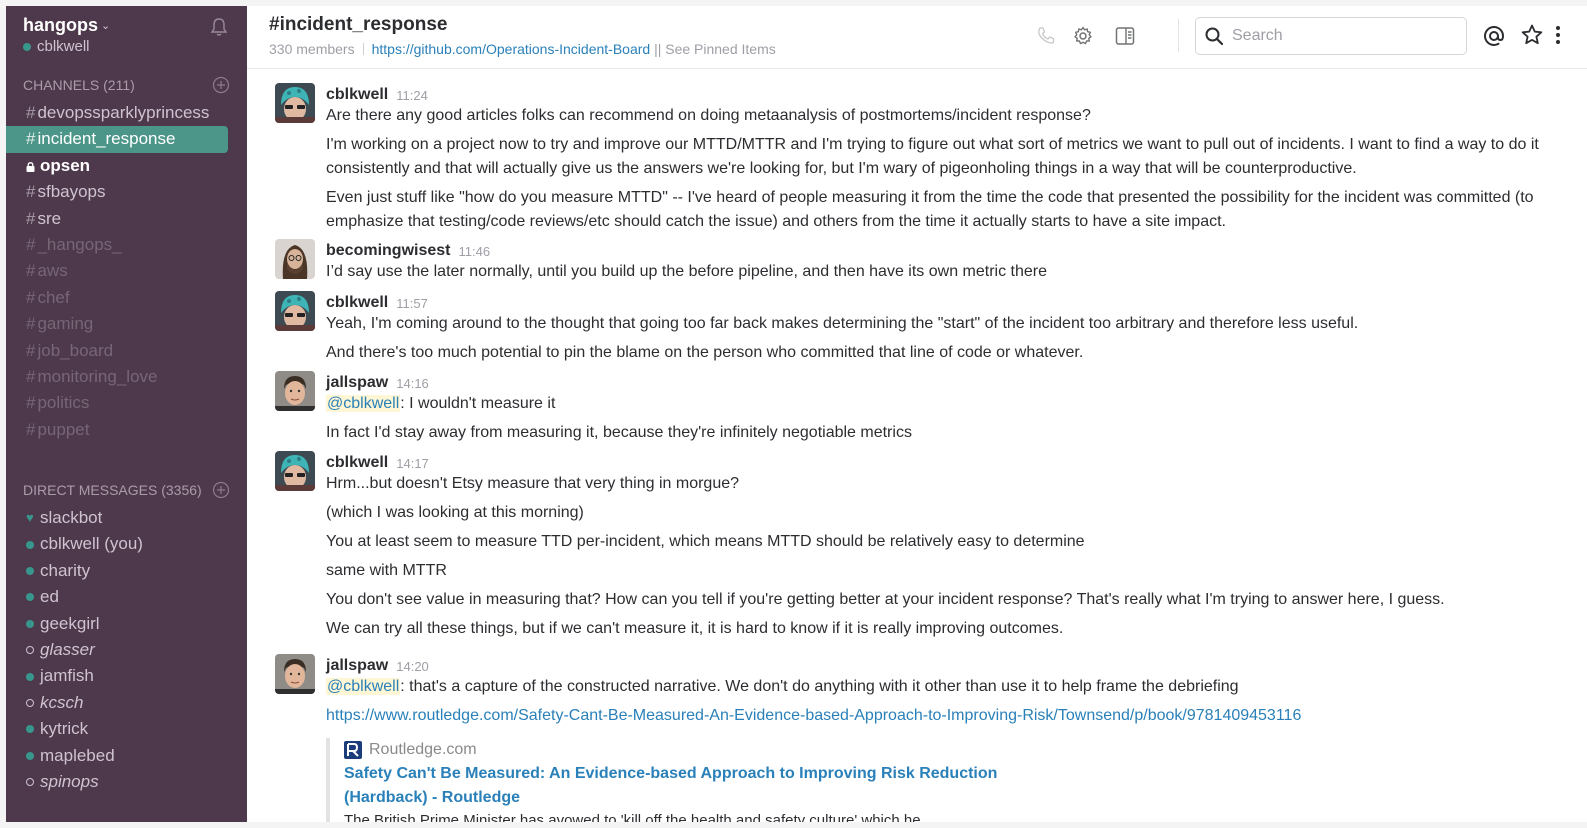 Image resolution: width=1587 pixels, height=828 pixels. Describe the element at coordinates (105, 25) in the screenshot. I see `chevron-down-icon: ⌄` at that location.